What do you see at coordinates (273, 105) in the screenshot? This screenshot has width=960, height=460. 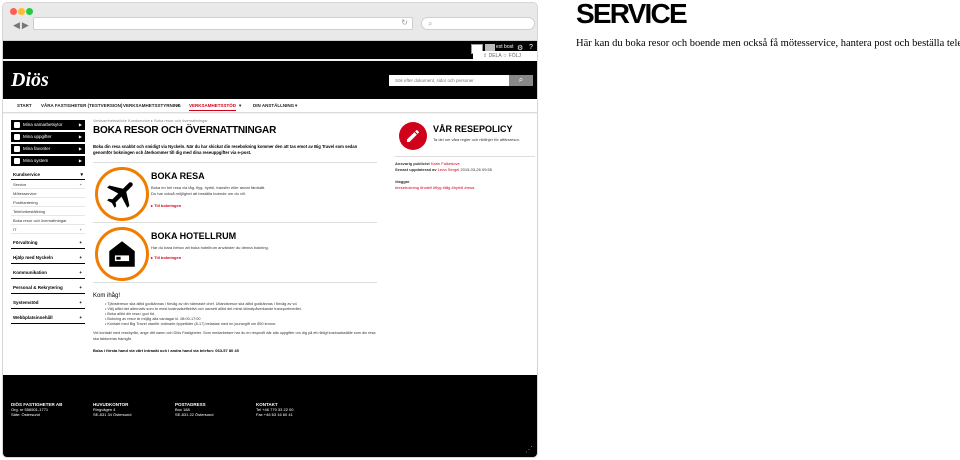 I see `nav-anstallning: DIN ANSTÄLLNING` at bounding box center [273, 105].